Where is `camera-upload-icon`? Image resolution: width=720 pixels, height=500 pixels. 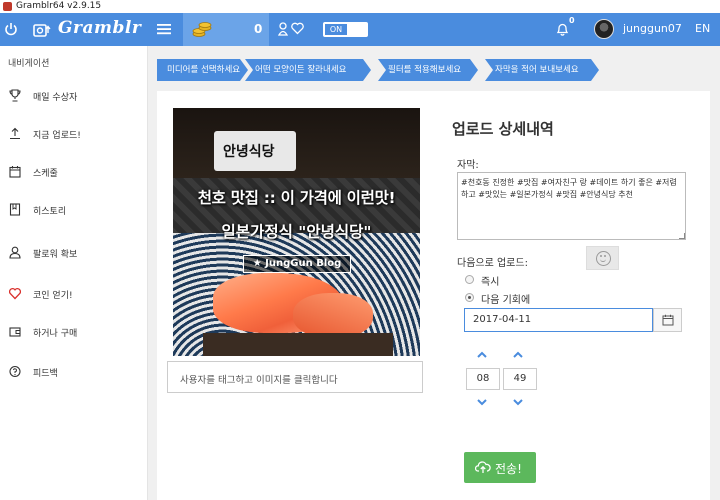 camera-upload-icon is located at coordinates (42, 30).